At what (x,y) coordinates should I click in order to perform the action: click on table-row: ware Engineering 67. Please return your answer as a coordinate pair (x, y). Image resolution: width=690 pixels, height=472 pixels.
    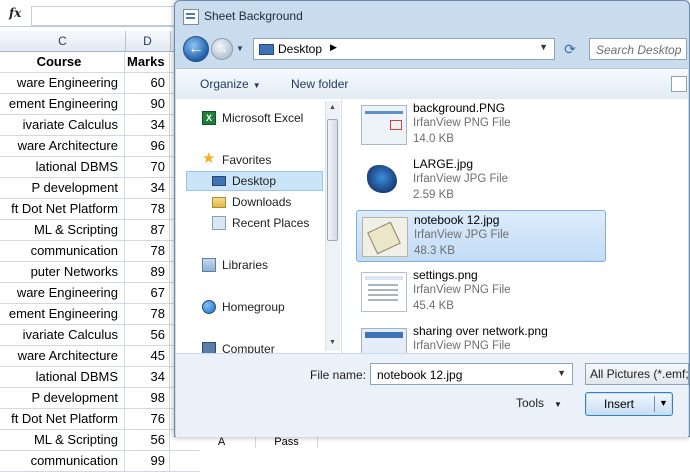
    Looking at the image, I should click on (100, 293).